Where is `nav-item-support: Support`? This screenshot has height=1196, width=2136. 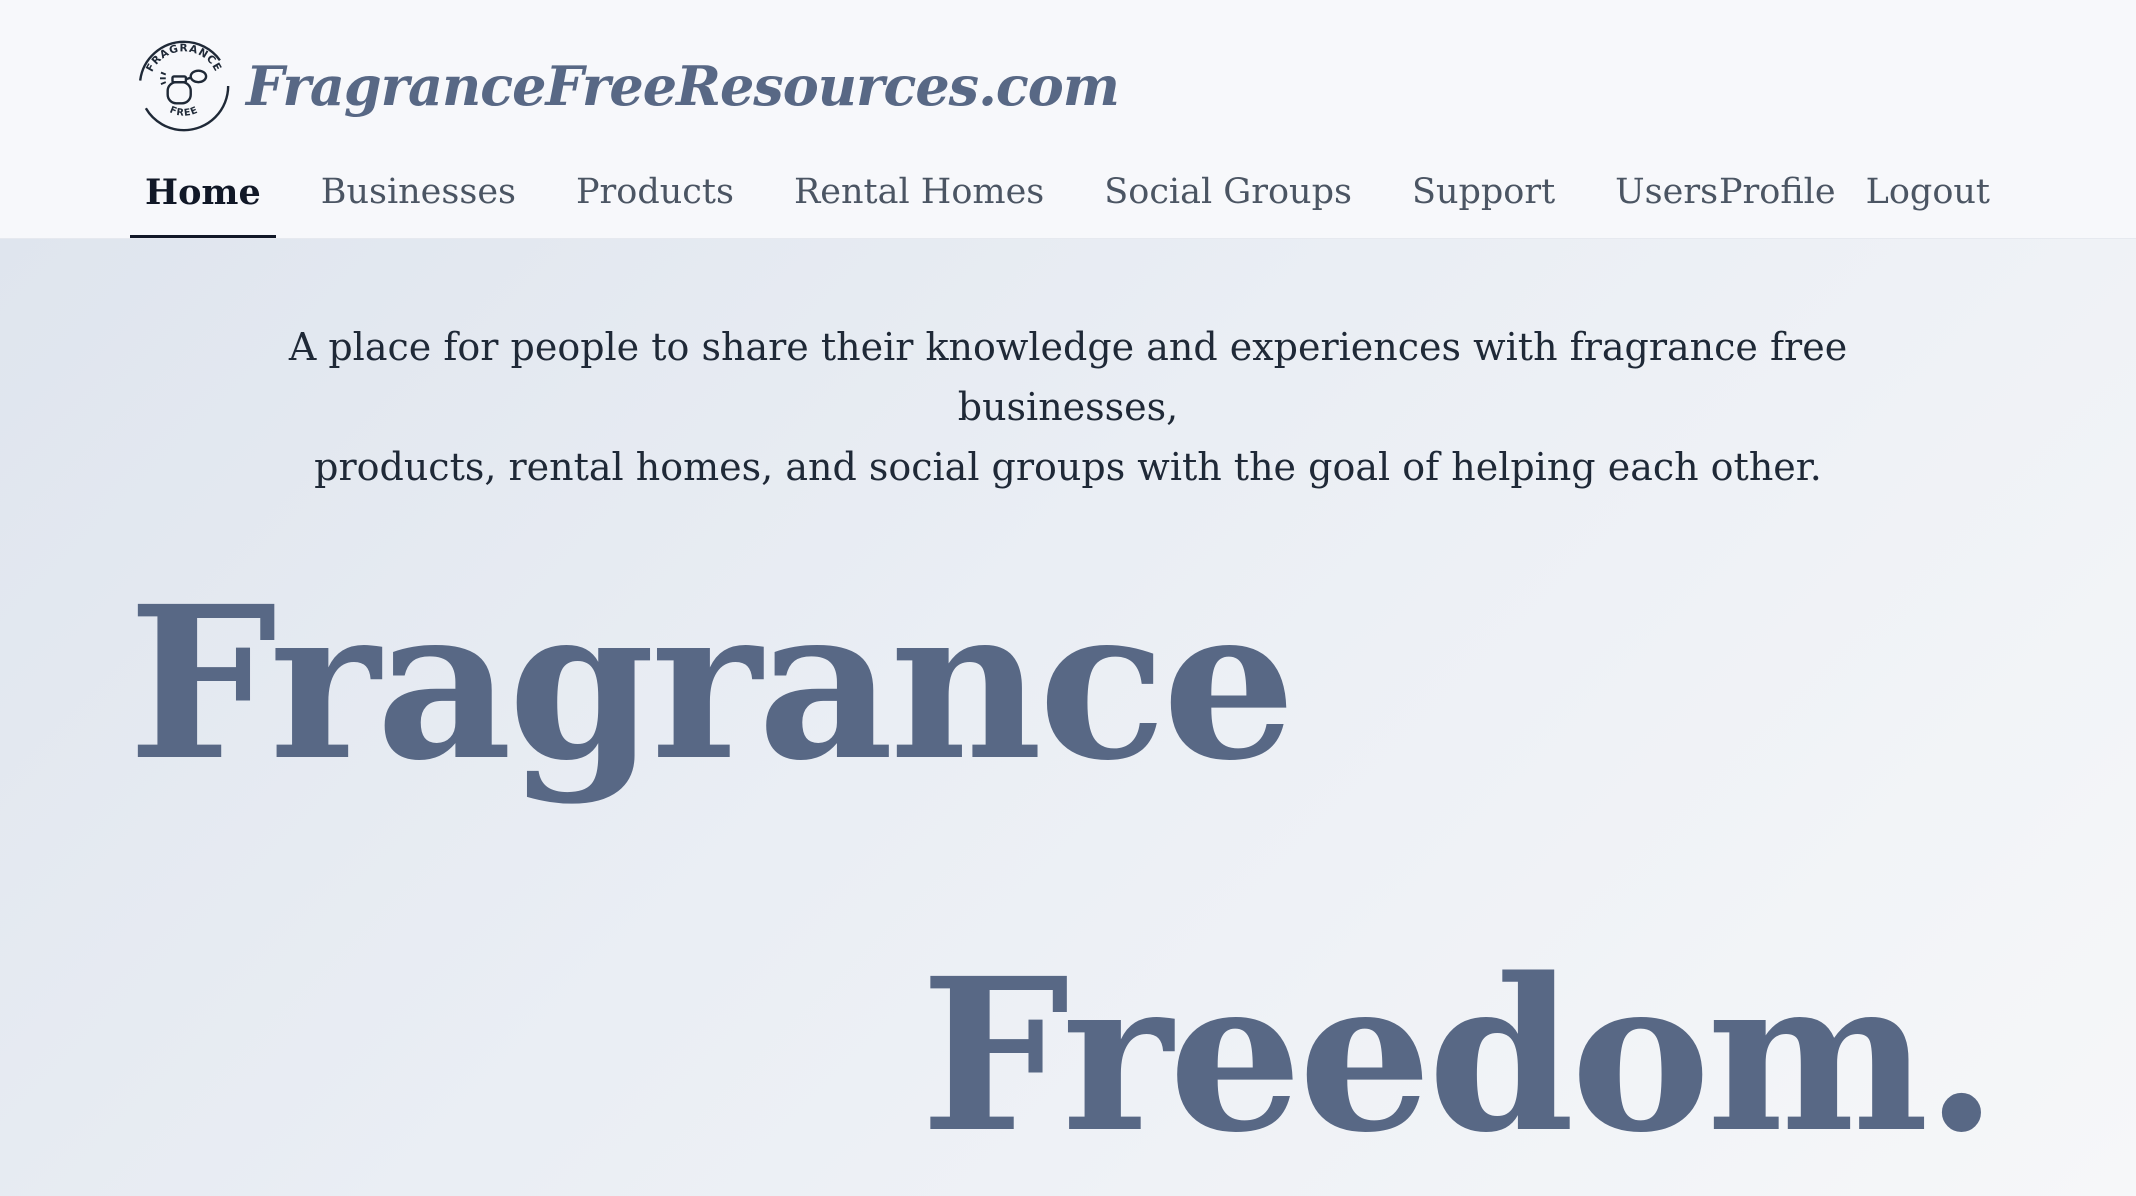
nav-item-support: Support is located at coordinates (1483, 192).